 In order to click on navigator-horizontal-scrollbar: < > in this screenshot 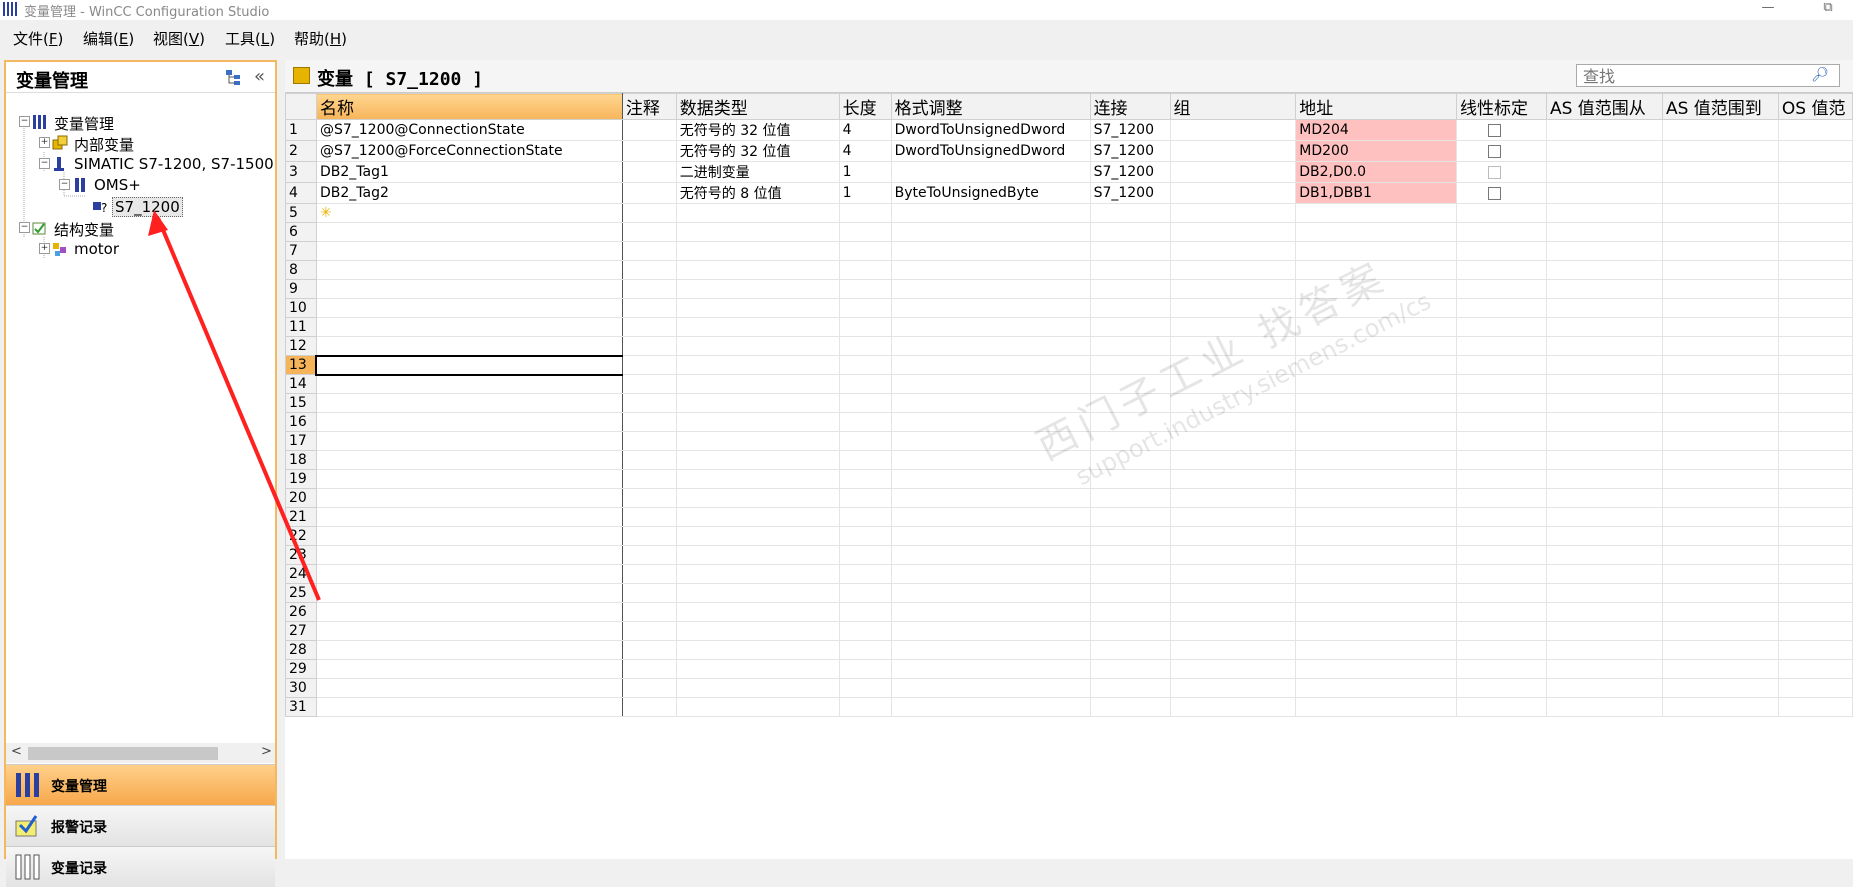, I will do `click(140, 753)`.